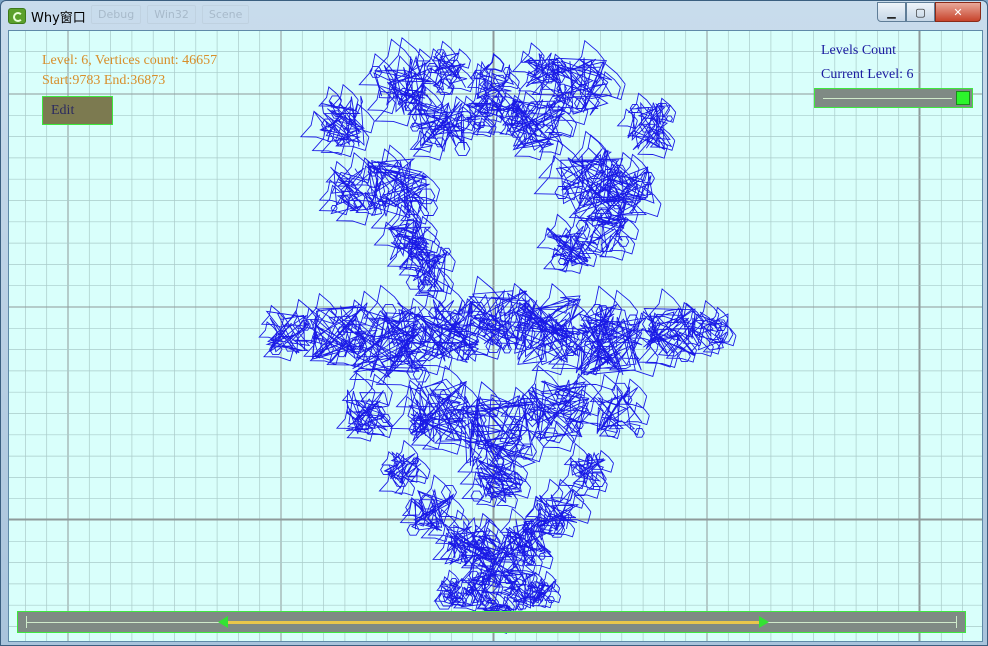 The width and height of the screenshot is (988, 646). Describe the element at coordinates (171, 14) in the screenshot. I see `background-toolbar-item: Win32` at that location.